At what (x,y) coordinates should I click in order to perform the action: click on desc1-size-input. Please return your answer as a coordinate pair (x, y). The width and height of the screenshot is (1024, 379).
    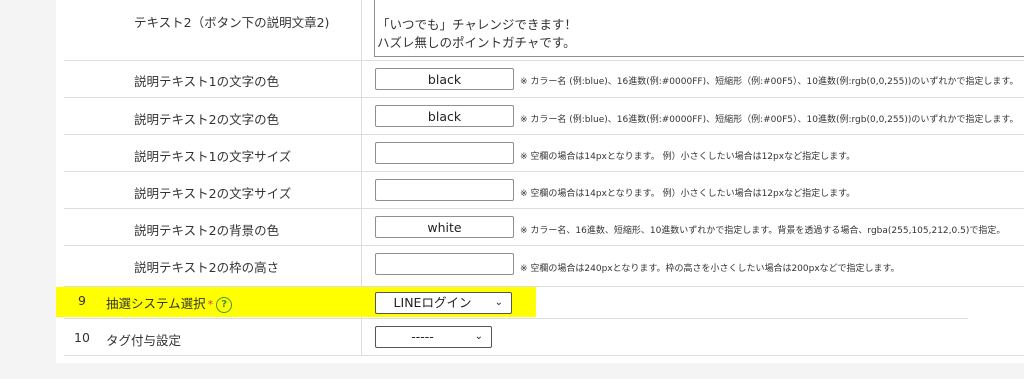
    Looking at the image, I should click on (444, 153).